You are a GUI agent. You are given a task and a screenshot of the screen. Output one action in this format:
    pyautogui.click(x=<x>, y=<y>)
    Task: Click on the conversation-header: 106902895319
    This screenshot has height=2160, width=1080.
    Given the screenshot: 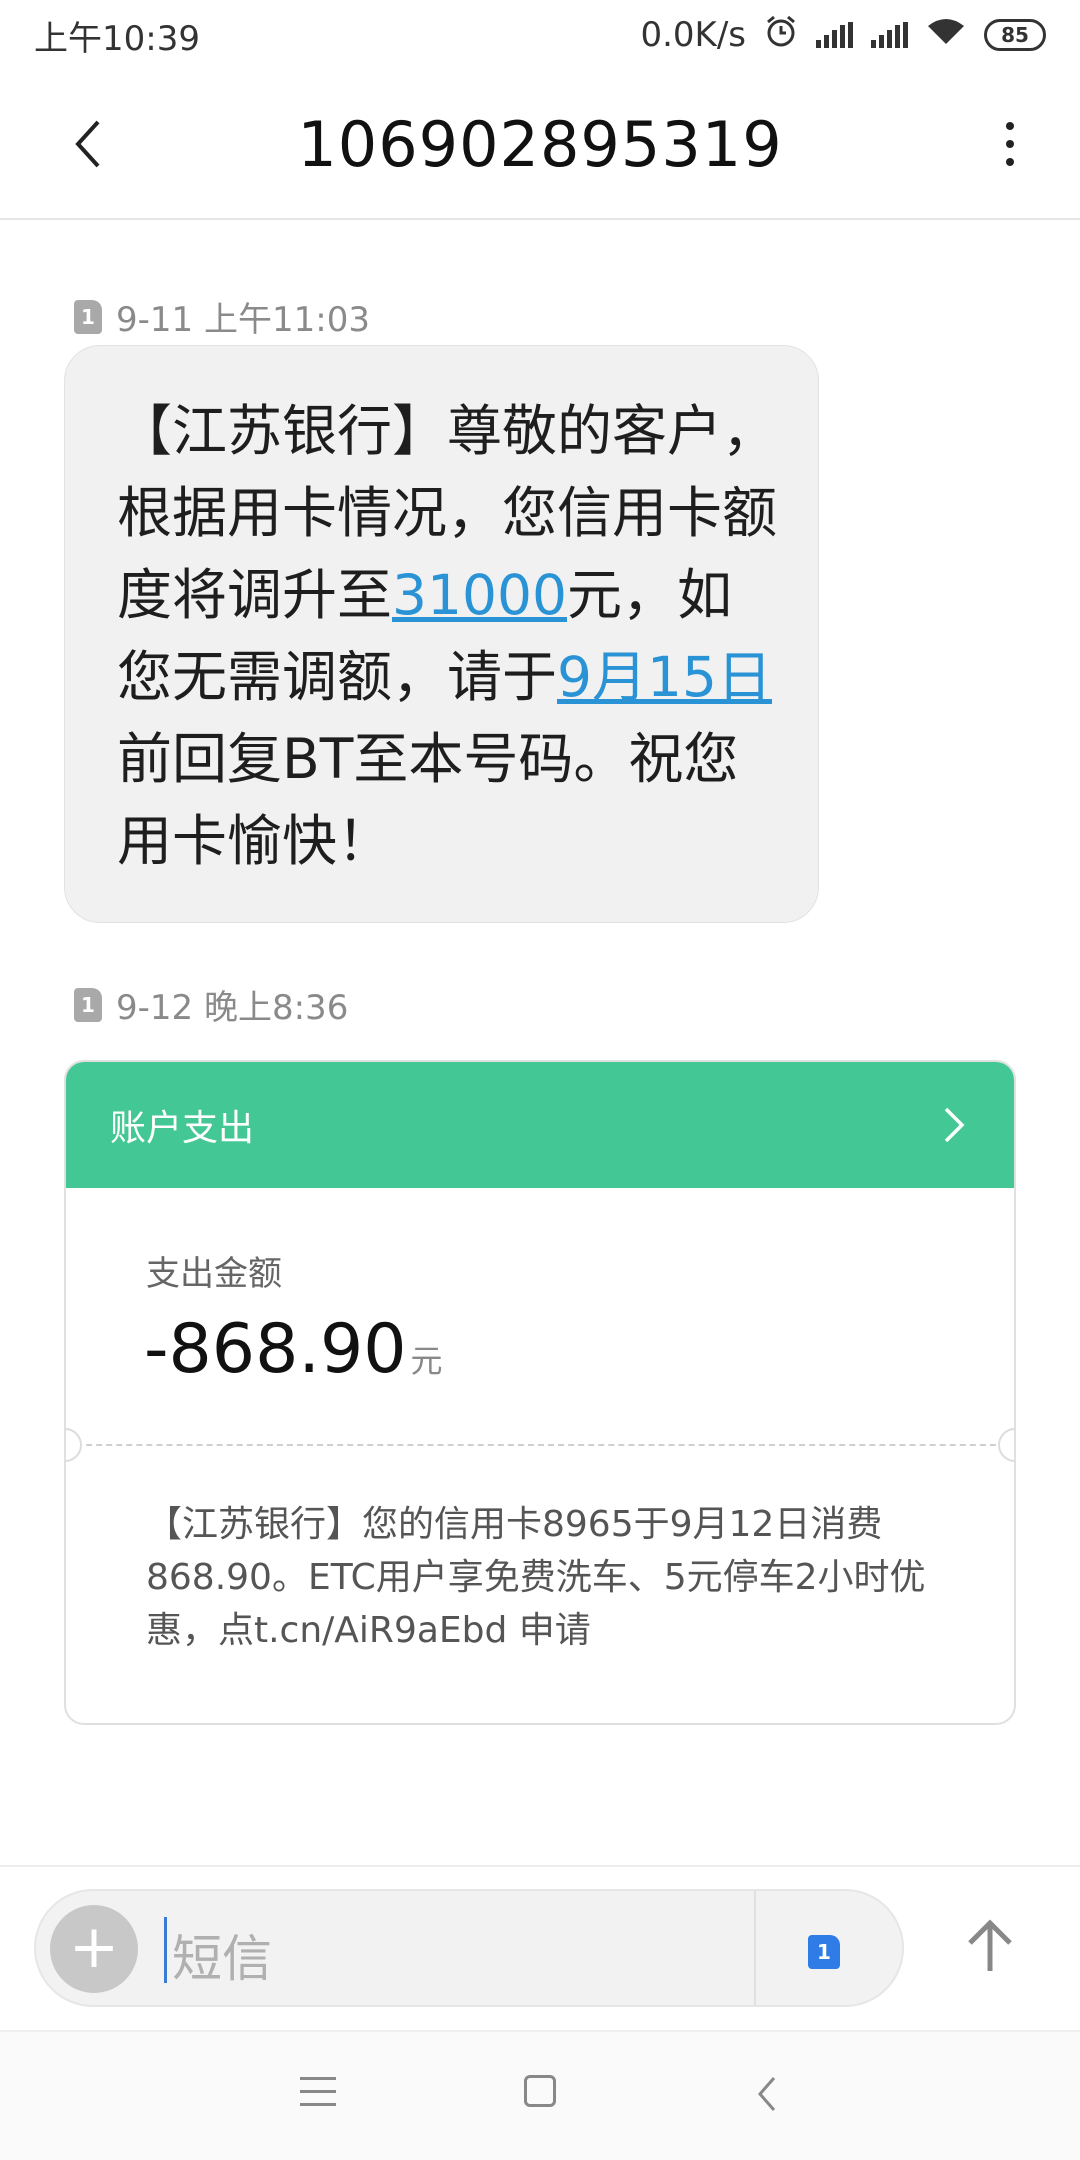 What is the action you would take?
    pyautogui.click(x=540, y=145)
    